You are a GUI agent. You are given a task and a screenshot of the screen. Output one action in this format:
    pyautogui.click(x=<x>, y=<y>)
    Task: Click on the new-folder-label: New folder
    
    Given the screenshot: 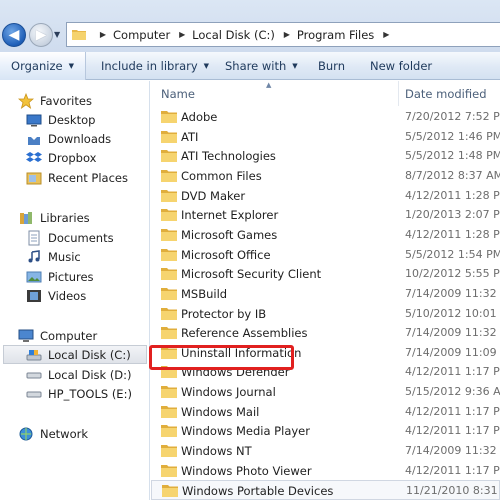 What is the action you would take?
    pyautogui.click(x=401, y=66)
    